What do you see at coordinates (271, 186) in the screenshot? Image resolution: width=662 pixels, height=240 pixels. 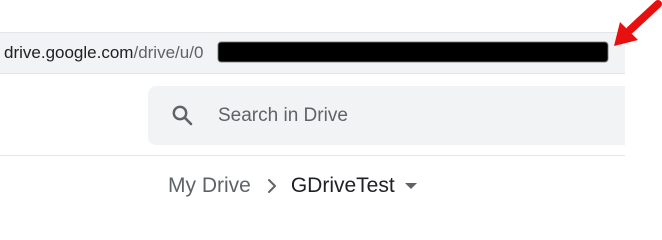 I see `chevron-right-icon` at bounding box center [271, 186].